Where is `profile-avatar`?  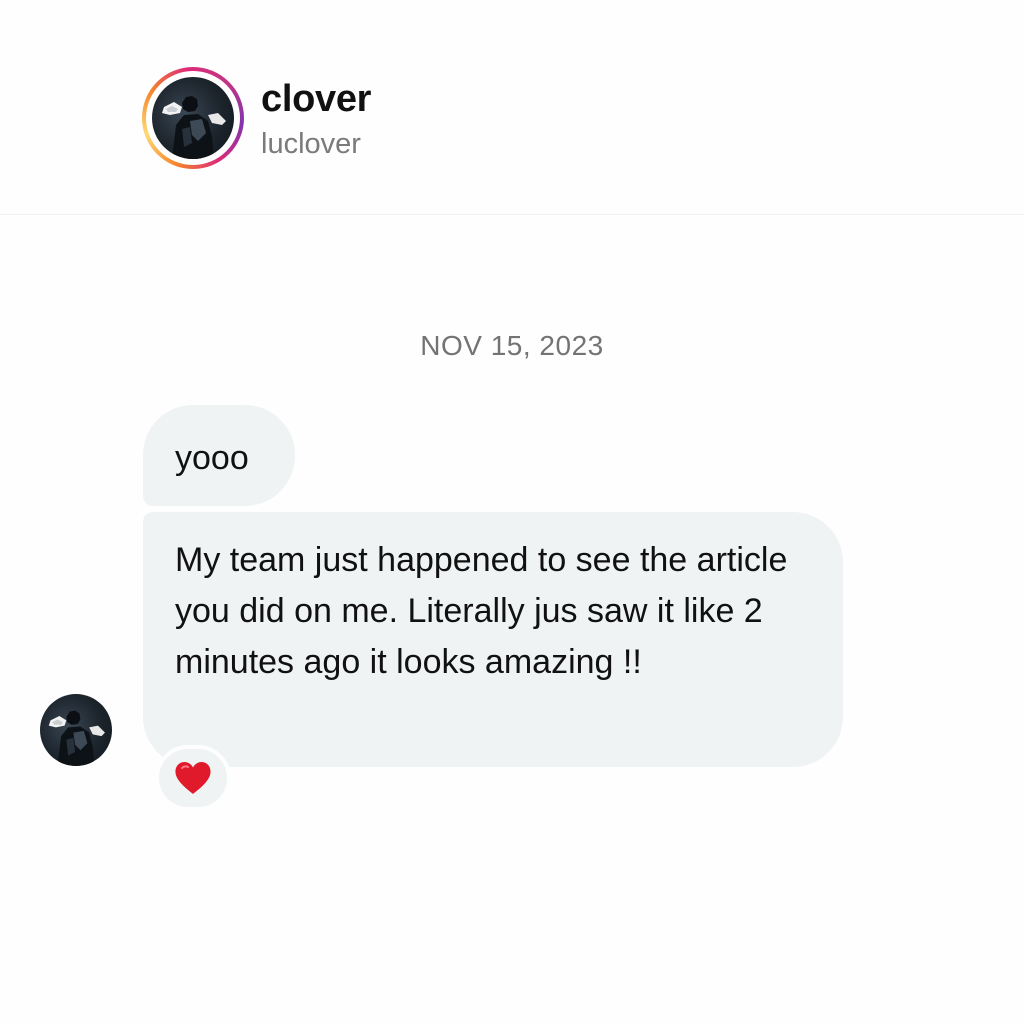 profile-avatar is located at coordinates (193, 118).